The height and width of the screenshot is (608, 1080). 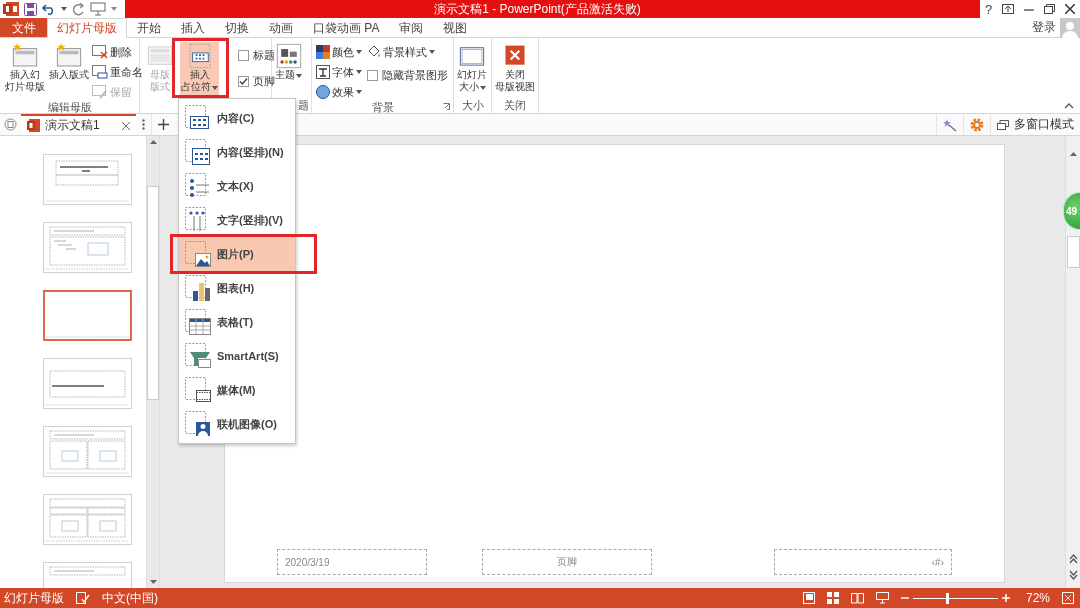 I want to click on view-label: 幻灯片母版, so click(x=34, y=598).